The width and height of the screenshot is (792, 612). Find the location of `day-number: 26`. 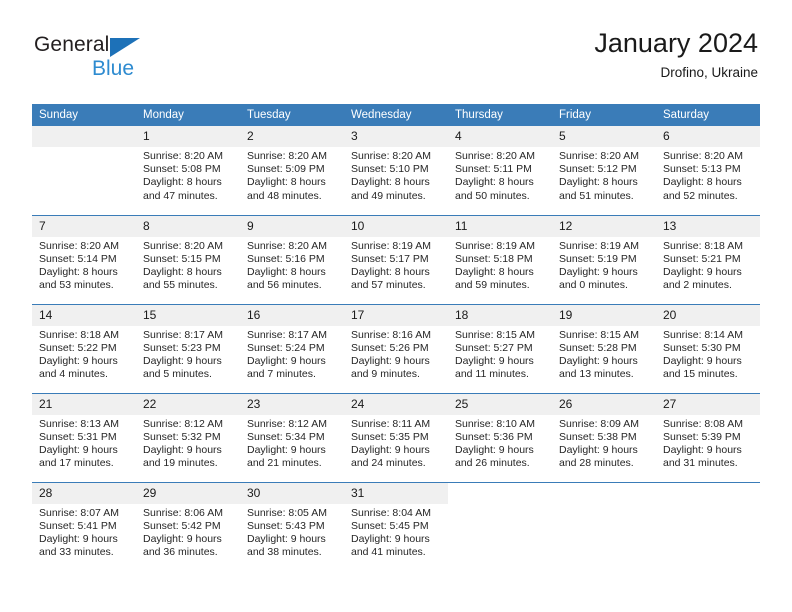

day-number: 26 is located at coordinates (604, 404).